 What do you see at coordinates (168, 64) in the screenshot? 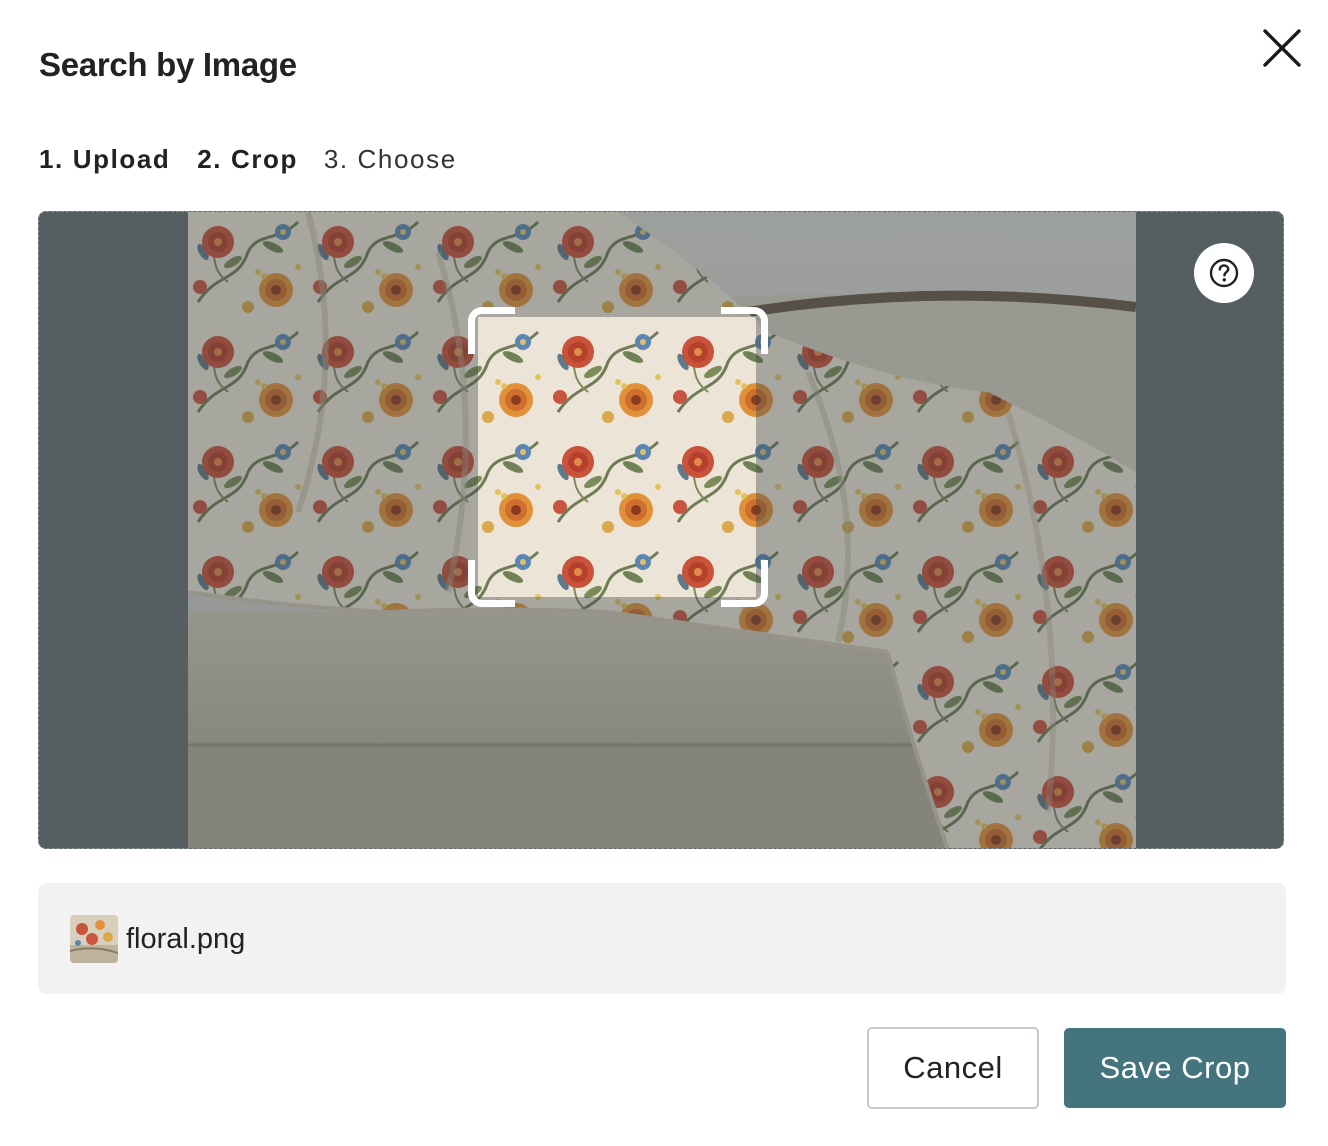
I see `dialog-title: Search by Image` at bounding box center [168, 64].